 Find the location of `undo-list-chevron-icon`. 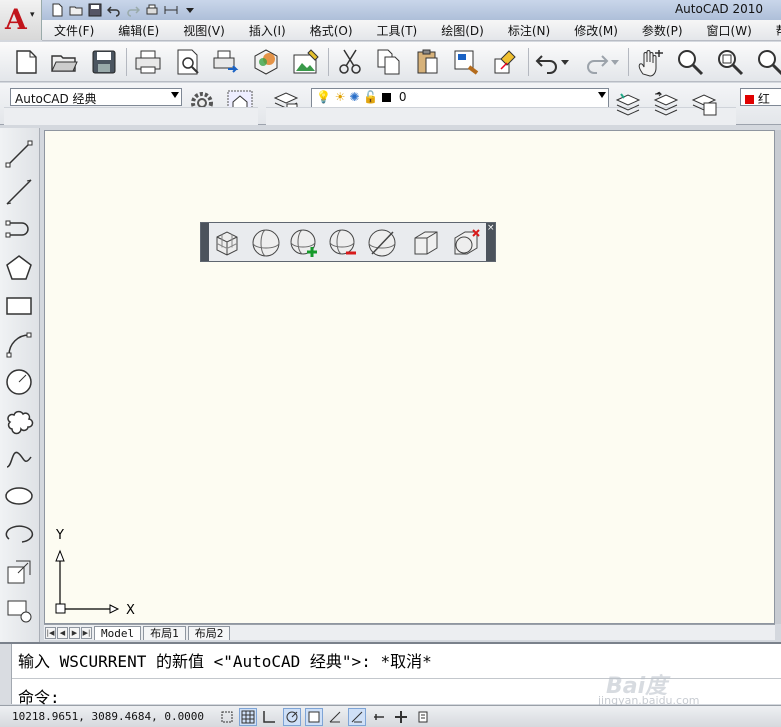

undo-list-chevron-icon is located at coordinates (565, 62).